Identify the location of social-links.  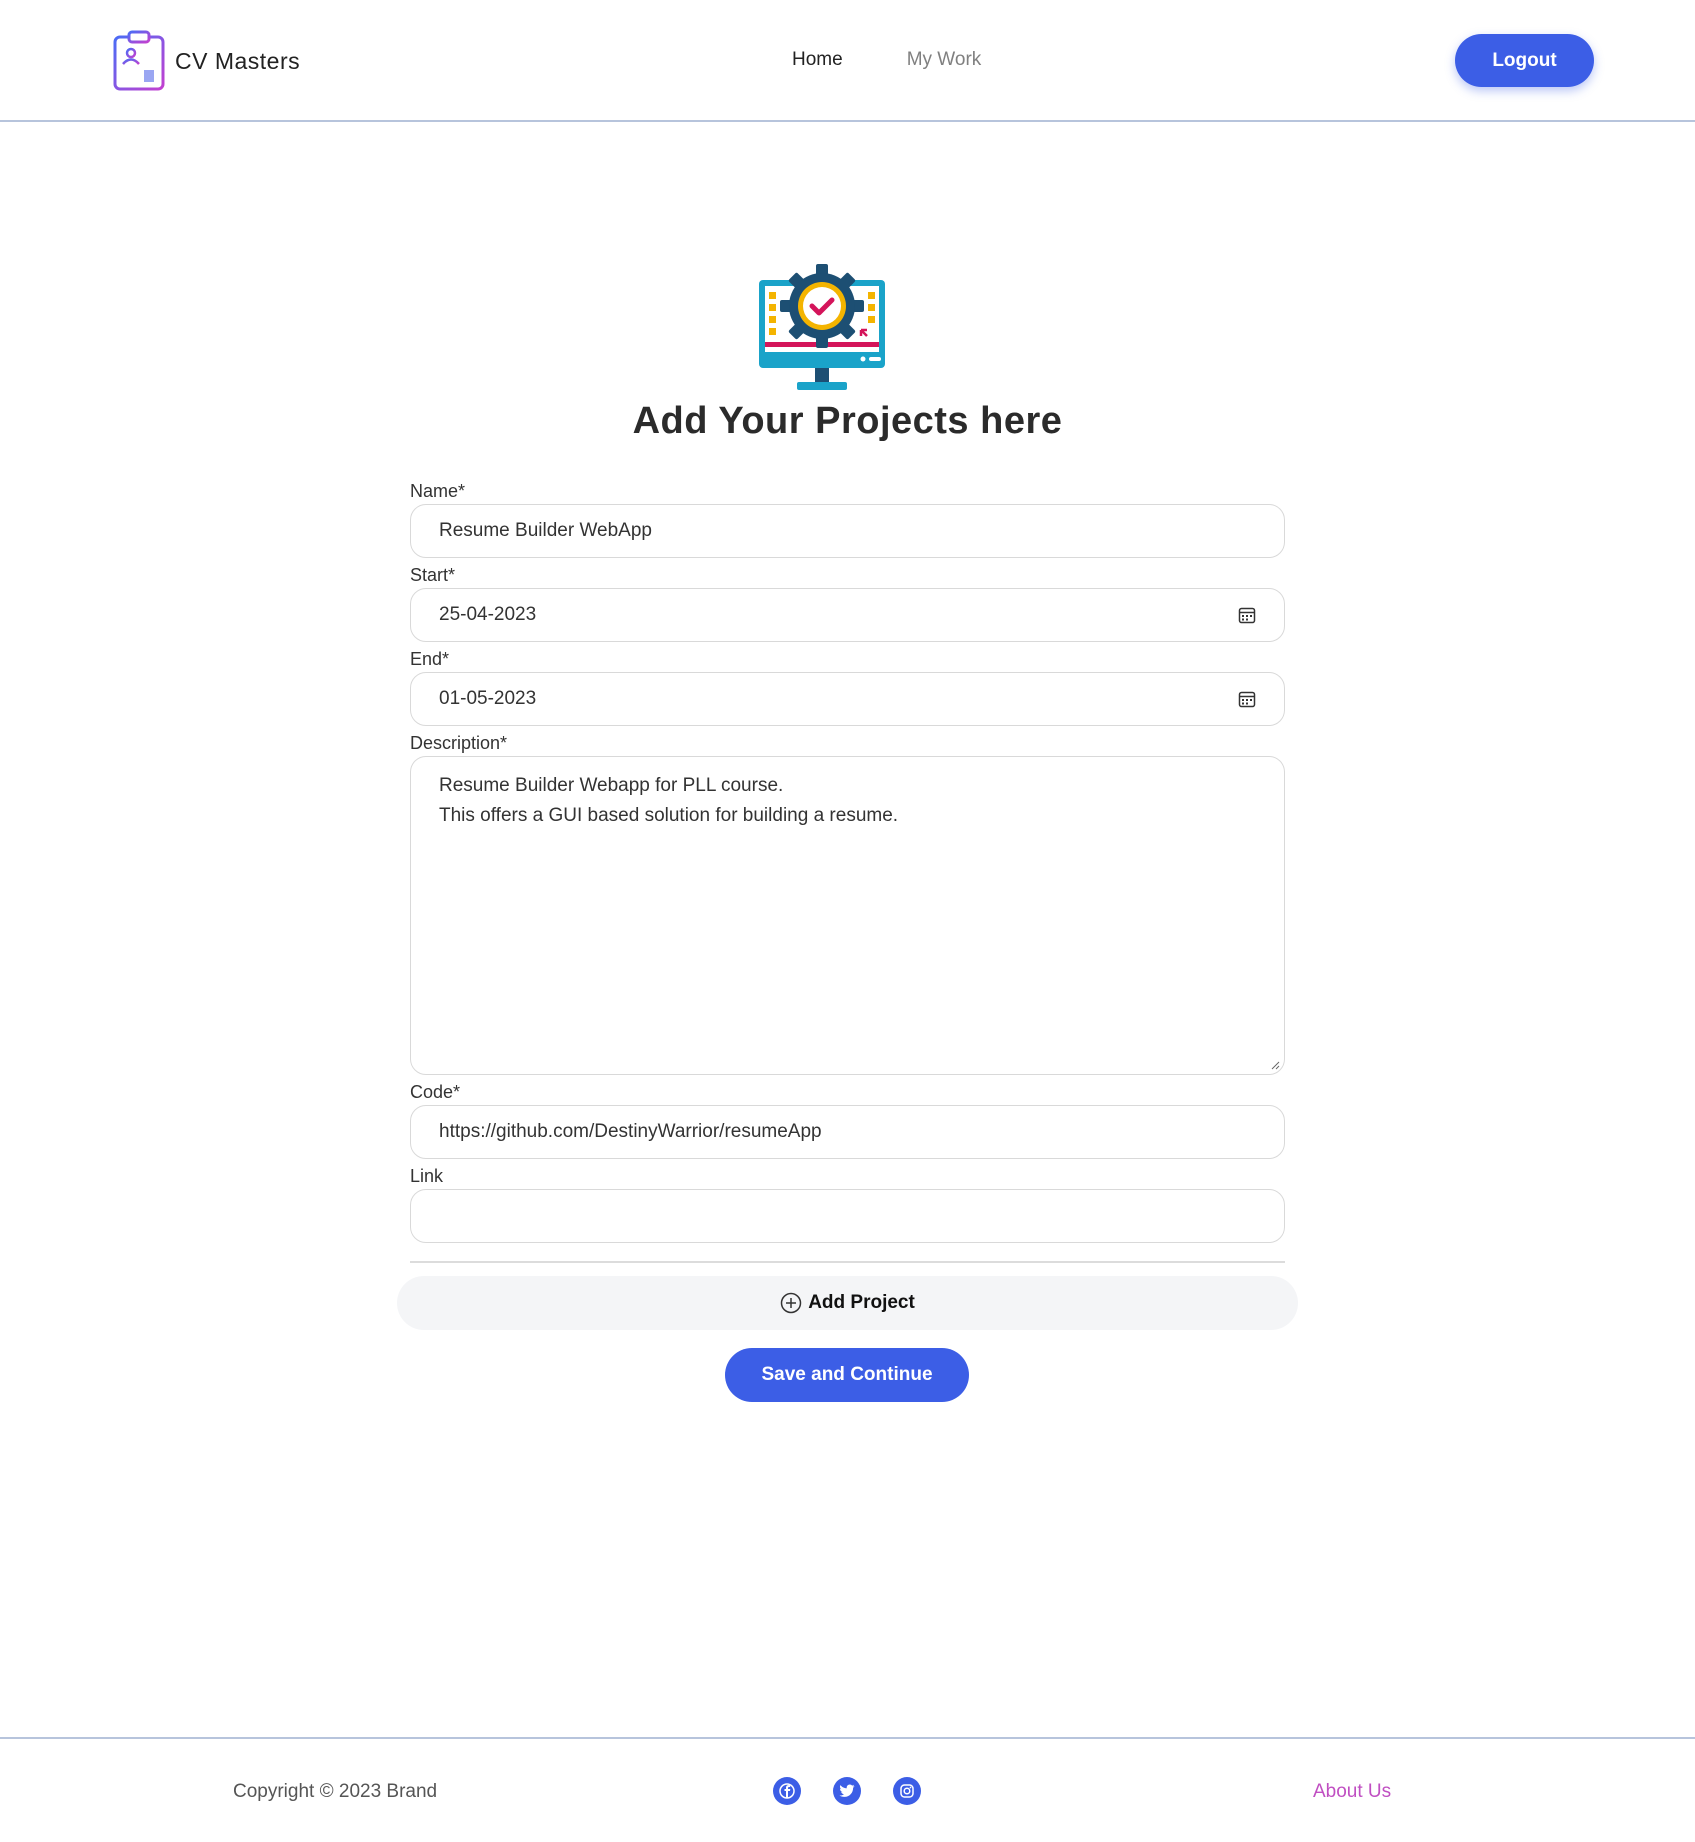
(847, 1791).